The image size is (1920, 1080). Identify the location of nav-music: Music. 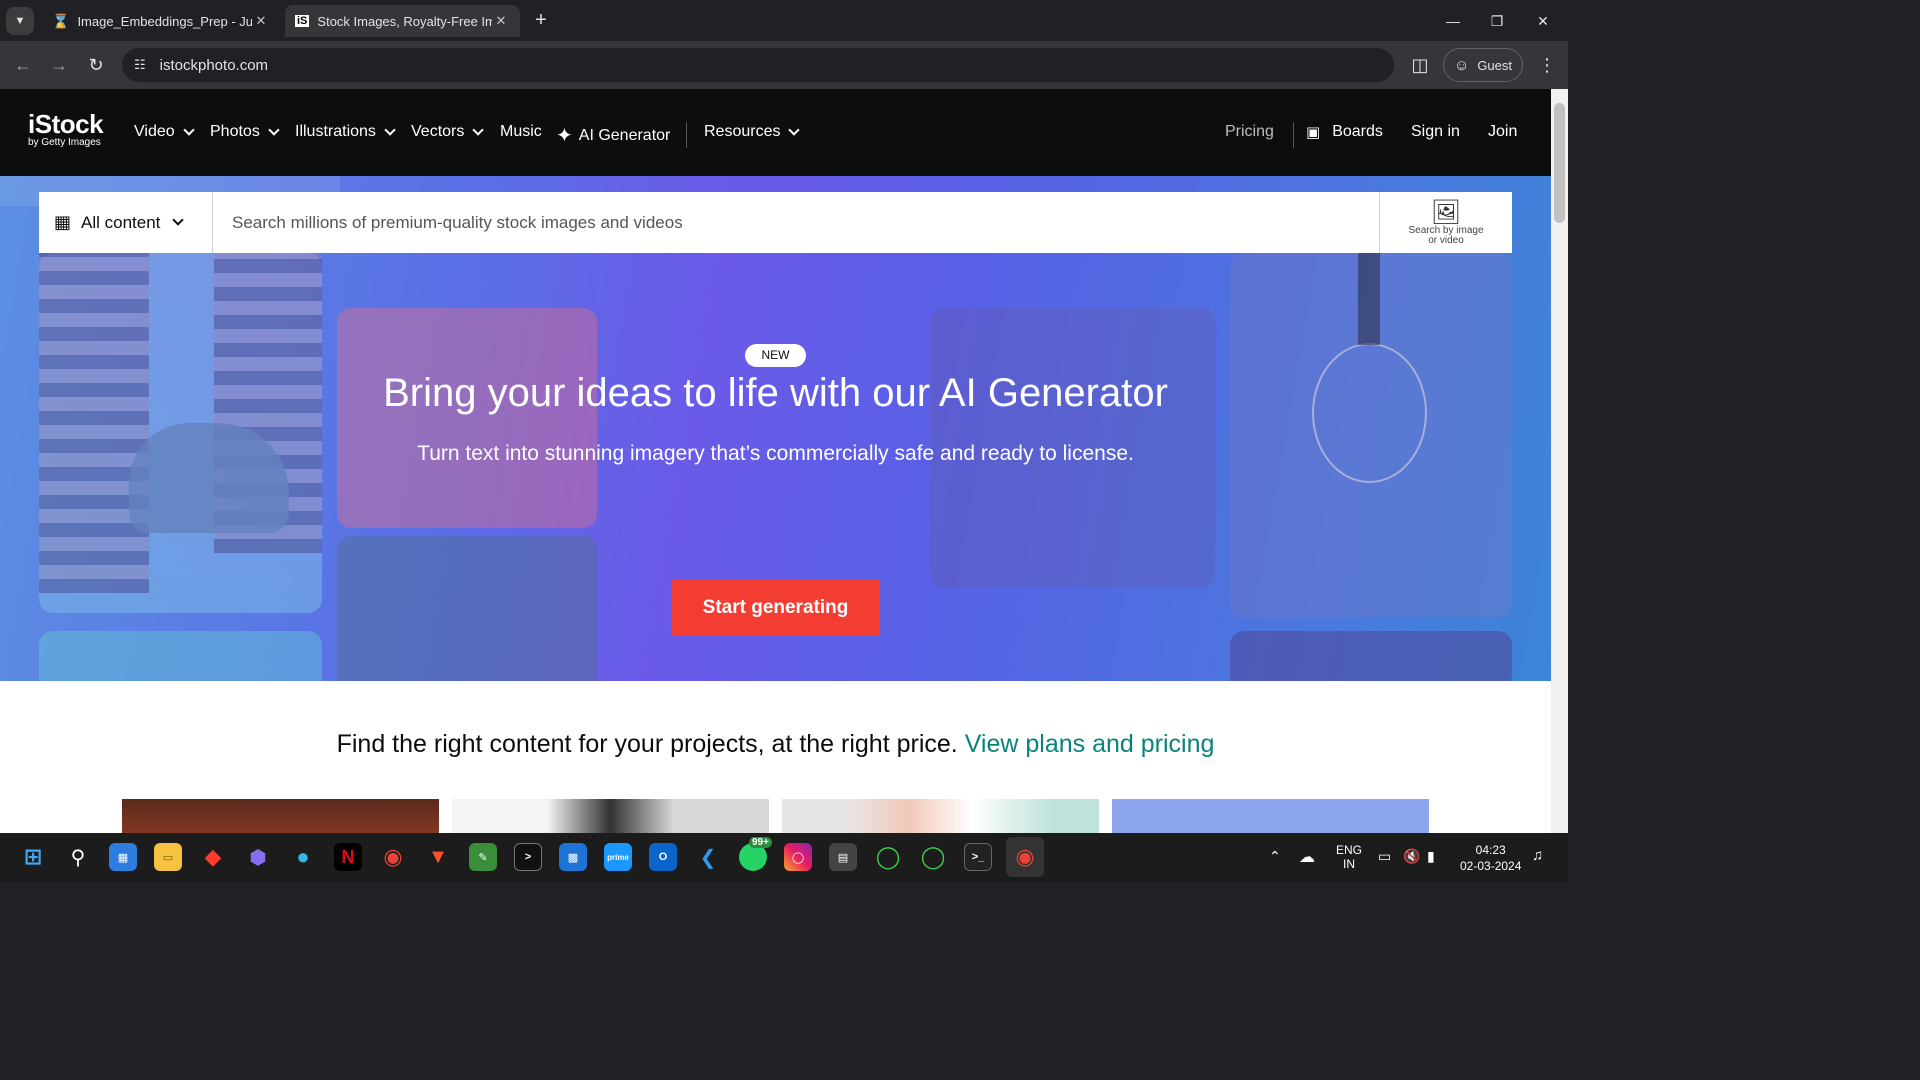
(521, 132).